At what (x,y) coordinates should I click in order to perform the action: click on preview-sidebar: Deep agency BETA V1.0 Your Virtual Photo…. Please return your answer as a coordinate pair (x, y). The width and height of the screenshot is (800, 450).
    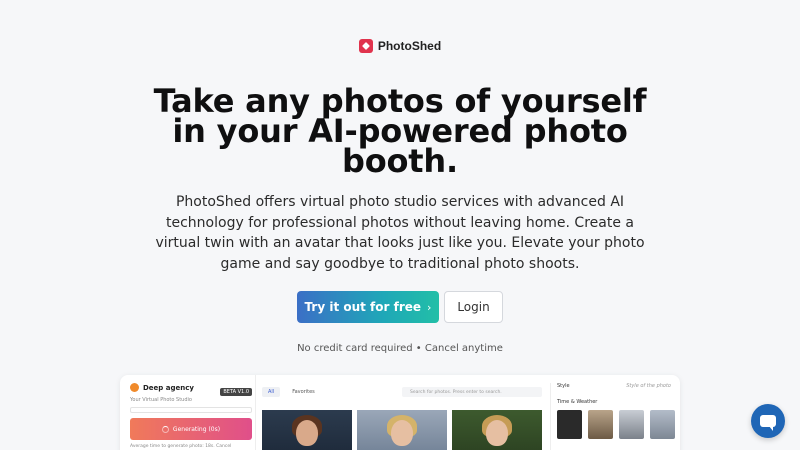
    Looking at the image, I should click on (191, 416).